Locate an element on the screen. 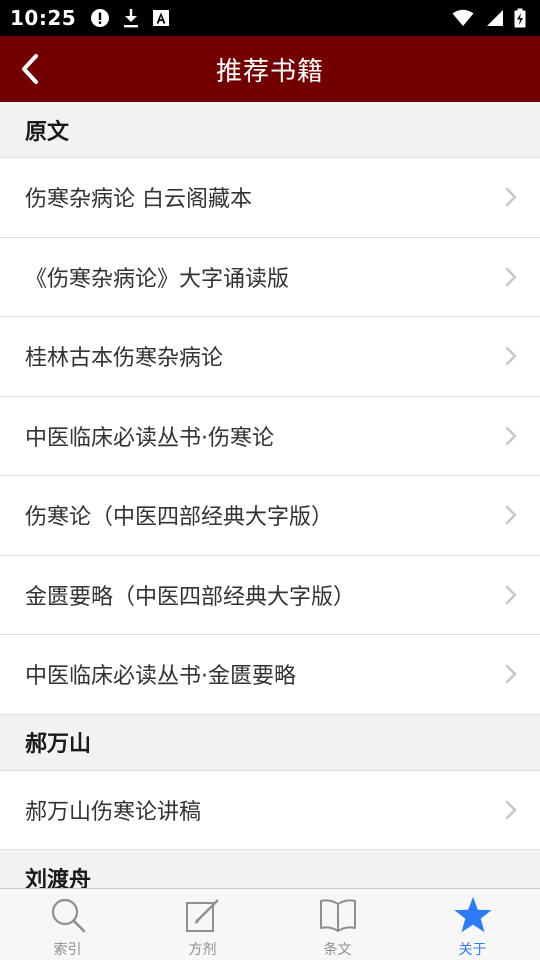 The image size is (540, 960). list-item-label: 伤寒论（中医四部经典大字版） is located at coordinates (179, 518).